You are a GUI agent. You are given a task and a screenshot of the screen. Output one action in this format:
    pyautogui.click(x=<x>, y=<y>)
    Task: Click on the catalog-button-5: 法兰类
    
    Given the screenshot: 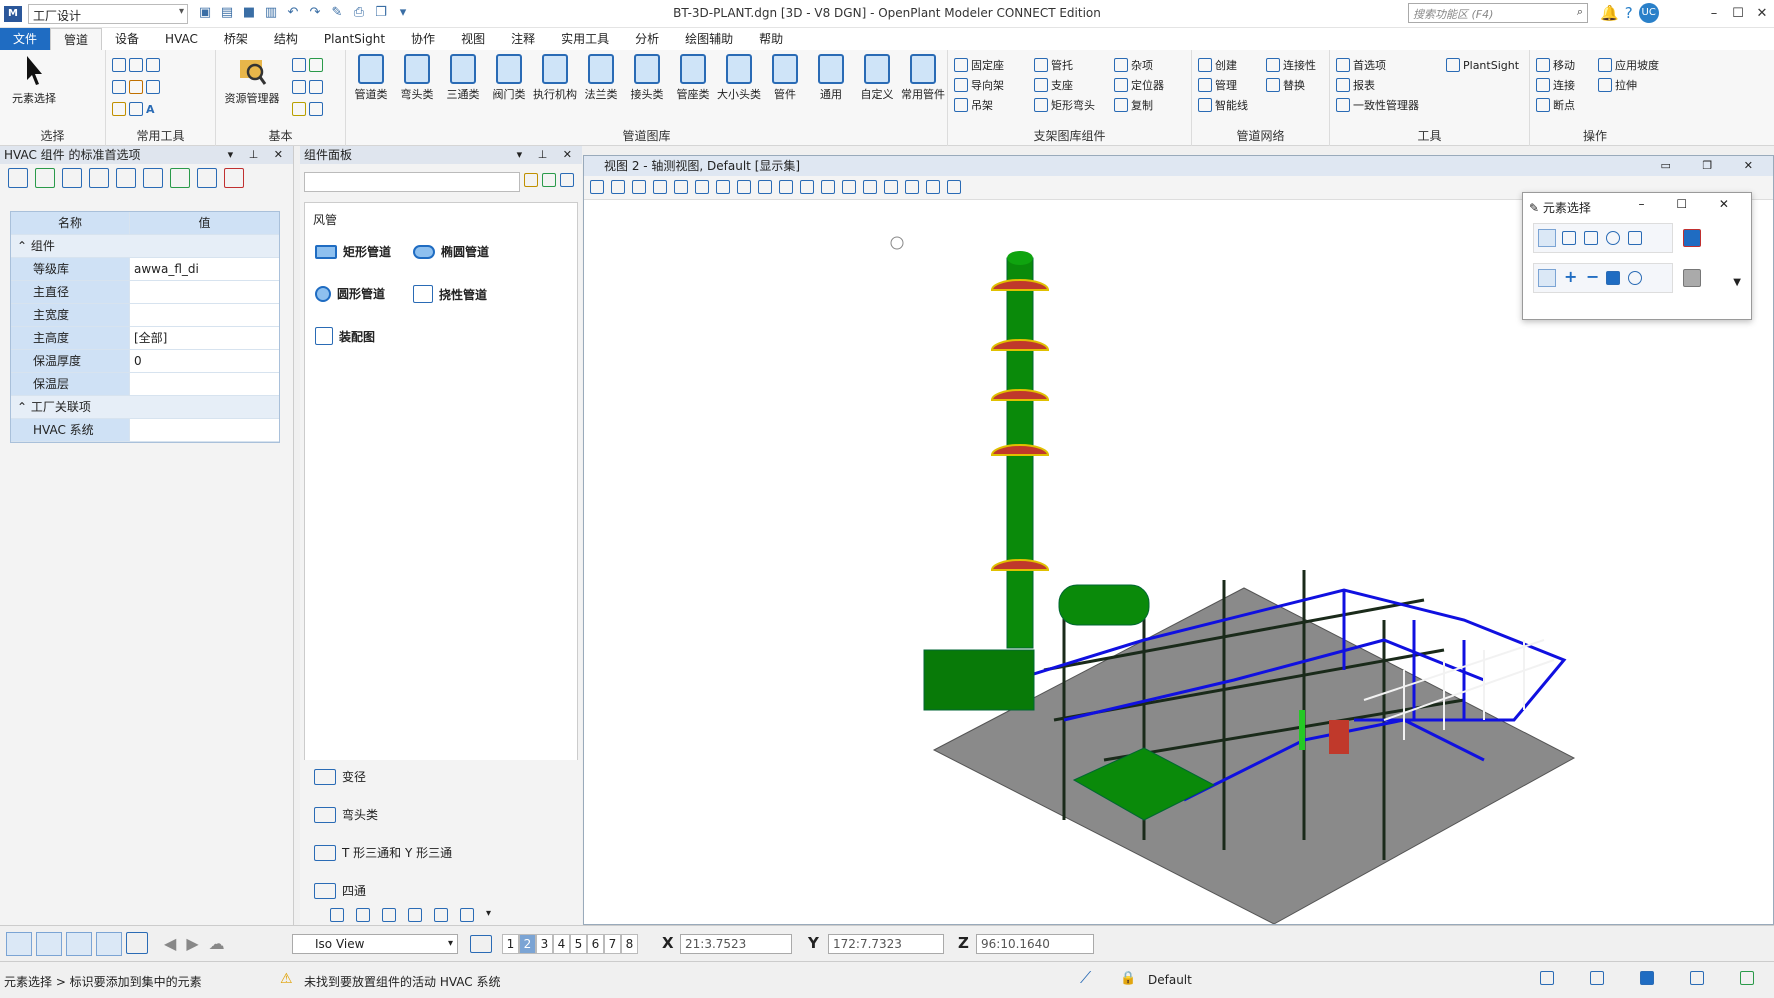 What is the action you would take?
    pyautogui.click(x=601, y=78)
    